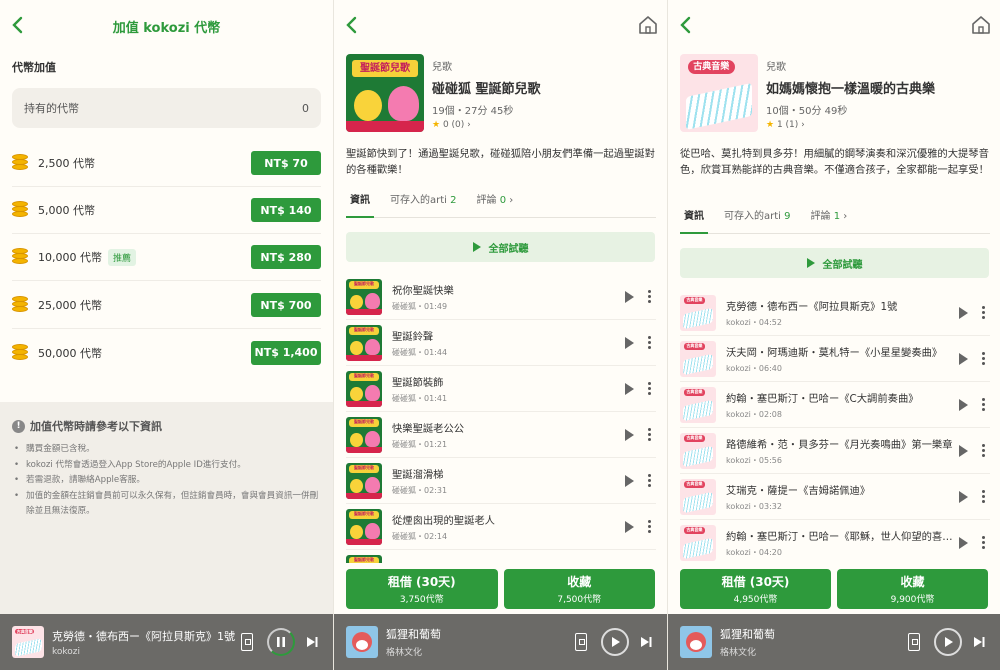  Describe the element at coordinates (829, 220) in the screenshot. I see `tab-reviews: 評論 1 ›` at that location.